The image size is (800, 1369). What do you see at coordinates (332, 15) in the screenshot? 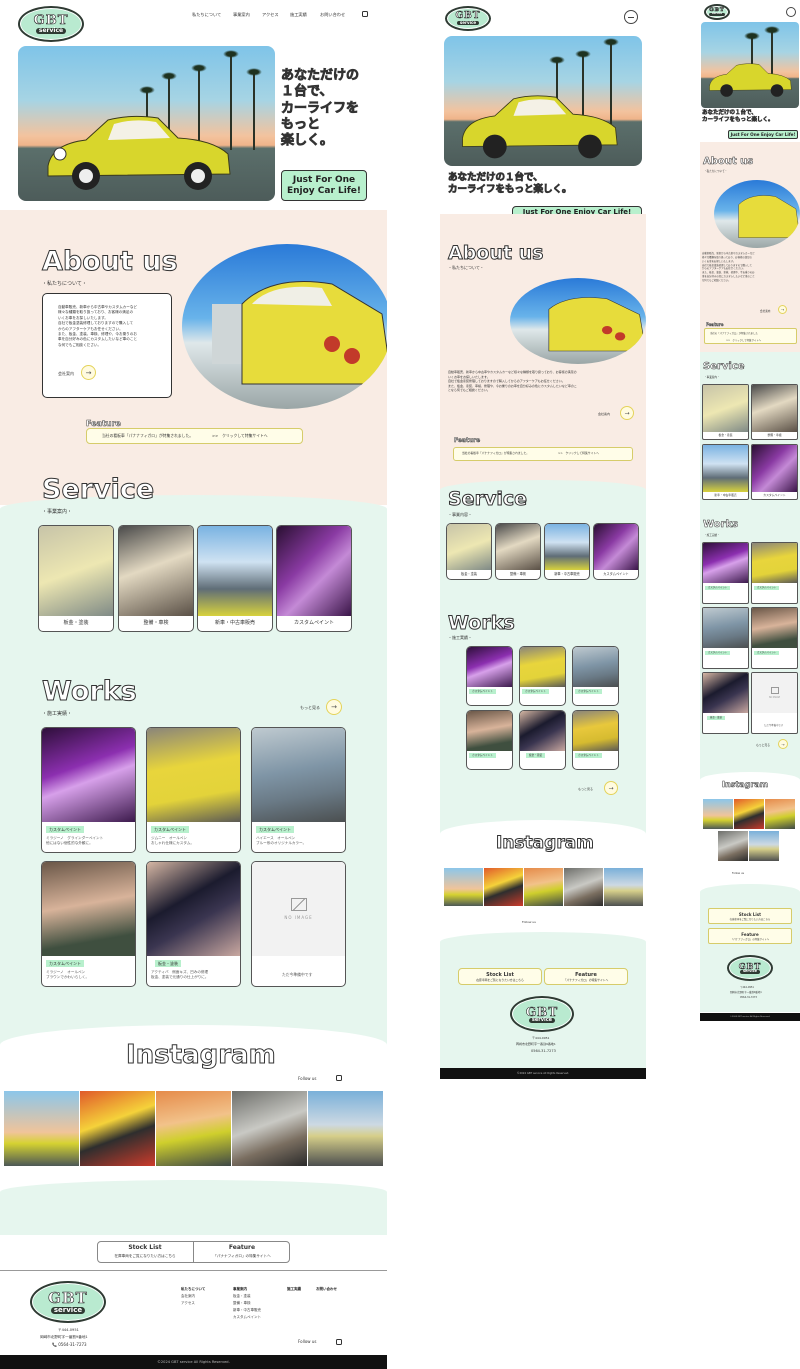
I see `nav-contact: お問い合わせ` at bounding box center [332, 15].